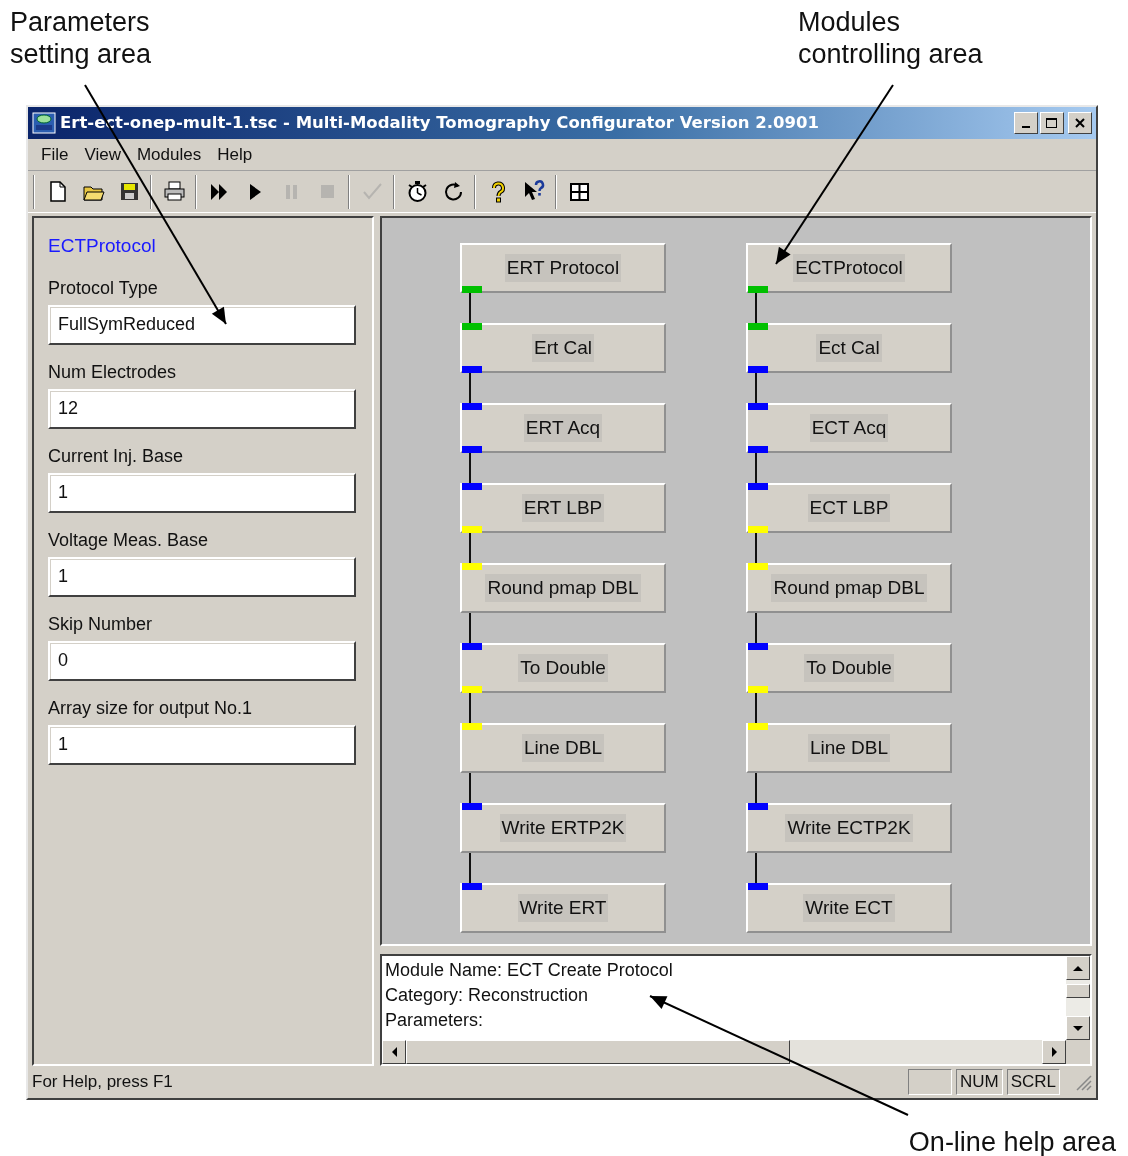  I want to click on menu-item: Modules, so click(169, 154).